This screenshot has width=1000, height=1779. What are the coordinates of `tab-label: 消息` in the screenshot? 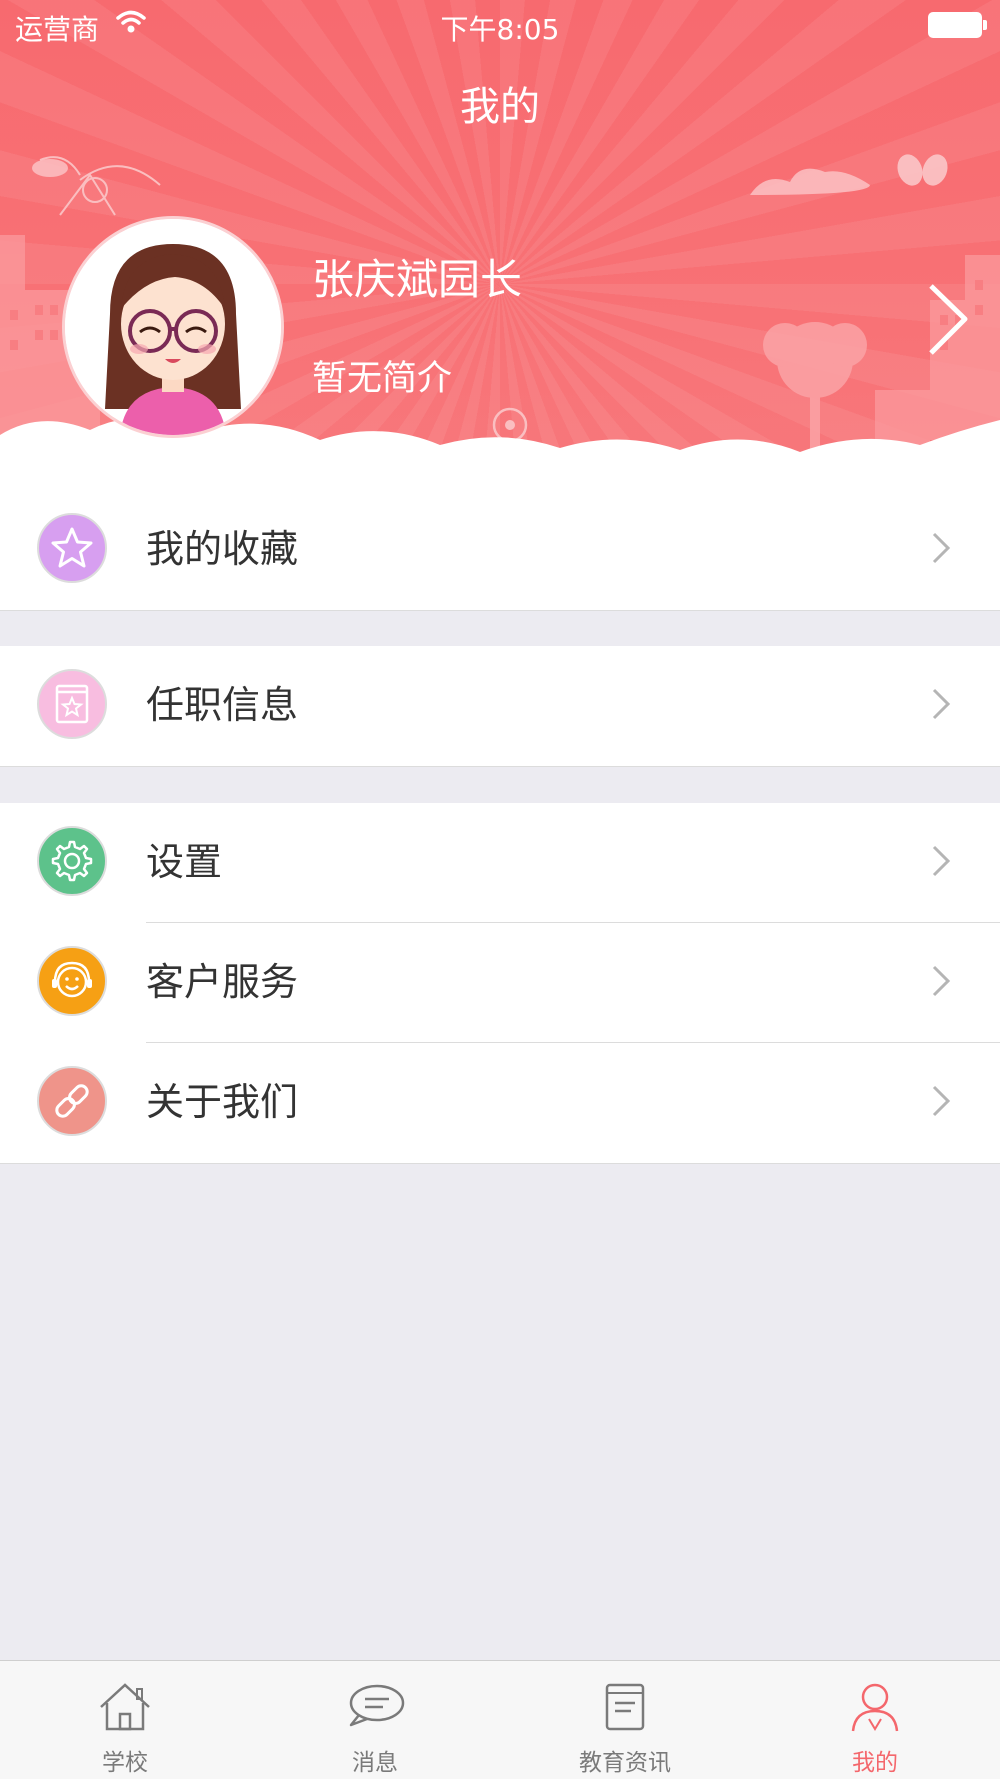 It's located at (375, 1763).